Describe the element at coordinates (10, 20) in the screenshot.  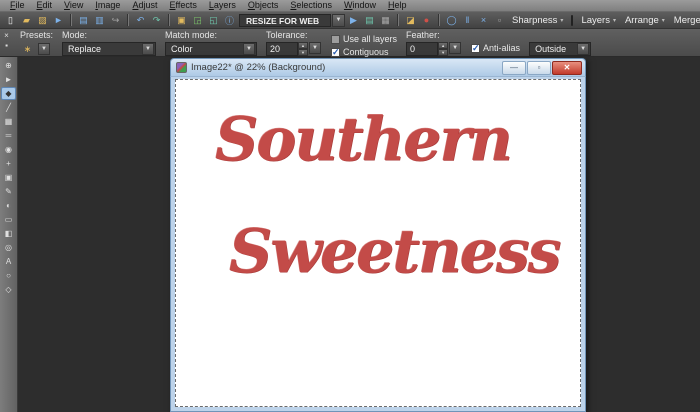
I see `new-file-icon: ▯` at that location.